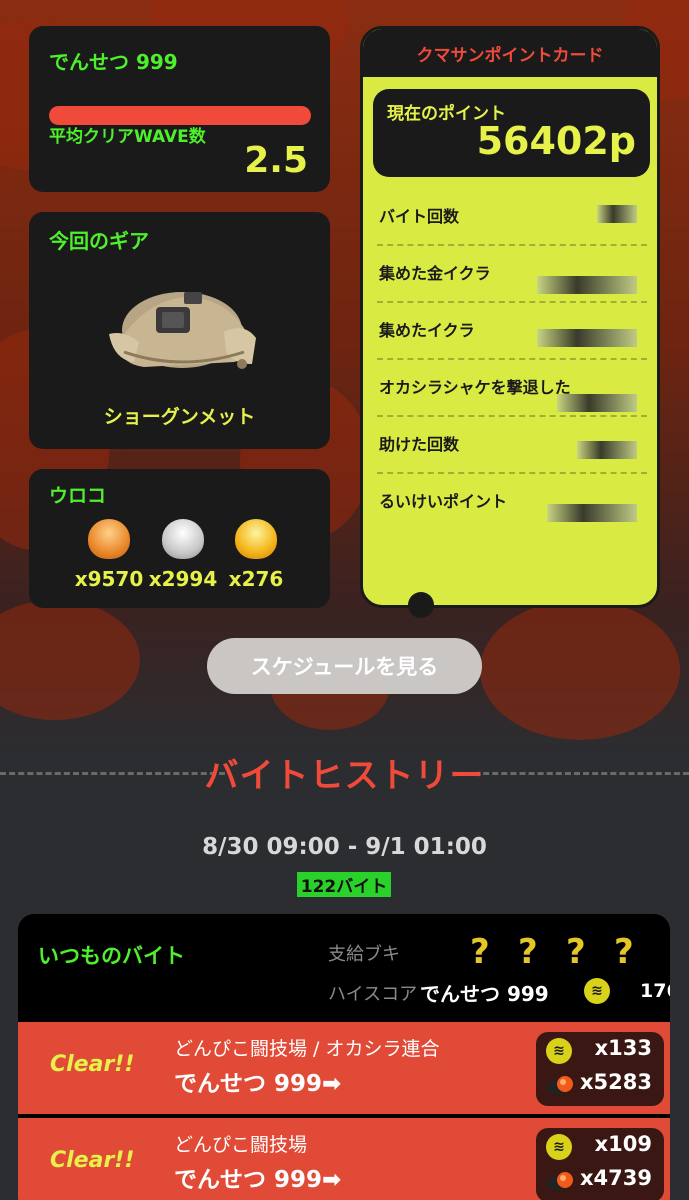 Image resolution: width=689 pixels, height=1200 pixels. I want to click on stat-row-rescues: 助けた回数, so click(512, 445).